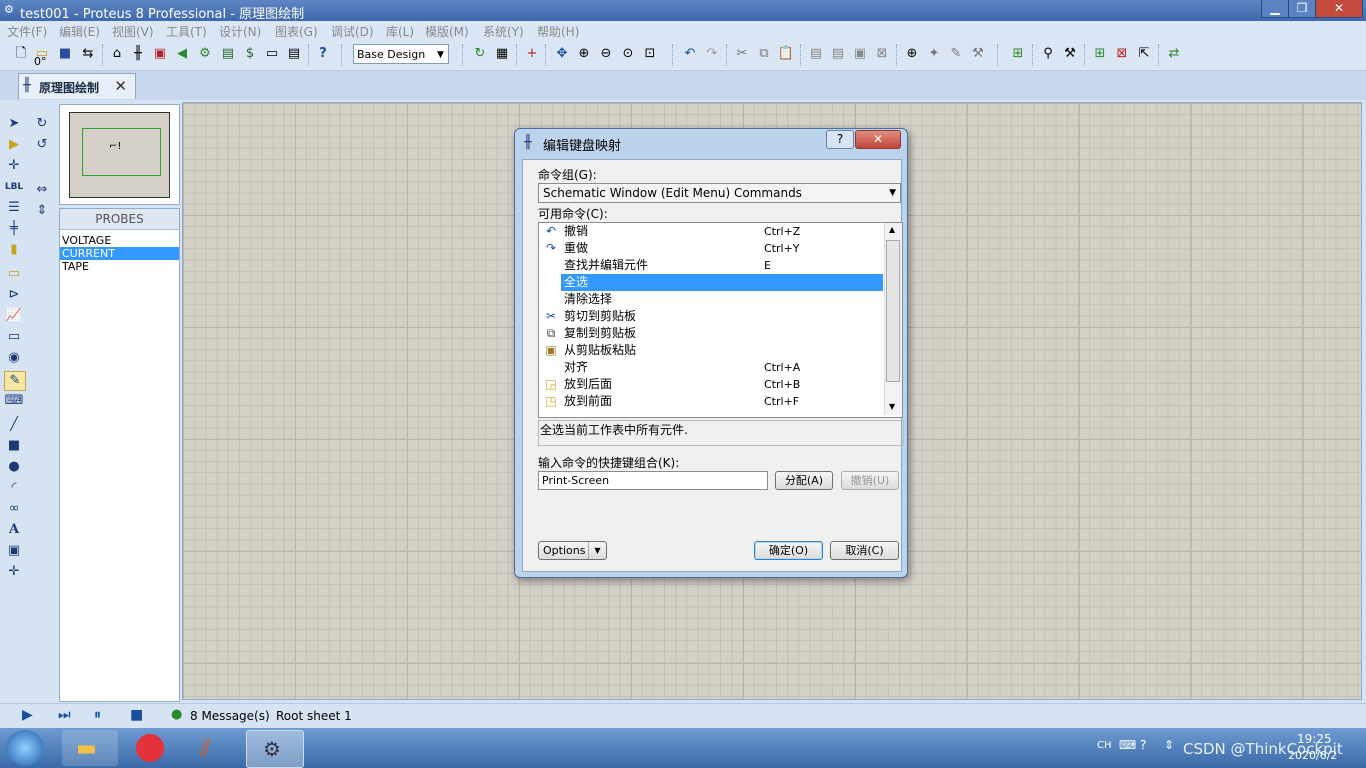 Image resolution: width=1366 pixels, height=768 pixels. Describe the element at coordinates (742, 54) in the screenshot. I see `cut-icon: ✂` at that location.